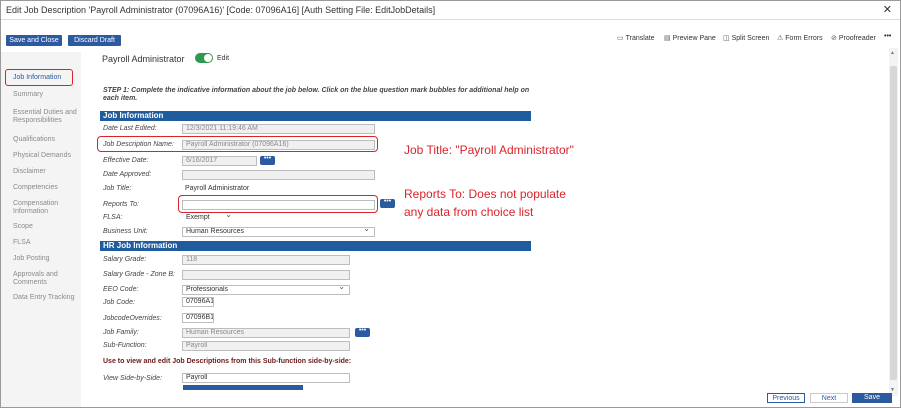 The height and width of the screenshot is (408, 901). What do you see at coordinates (362, 332) in the screenshot?
I see `job-family-lookup-button: •••` at bounding box center [362, 332].